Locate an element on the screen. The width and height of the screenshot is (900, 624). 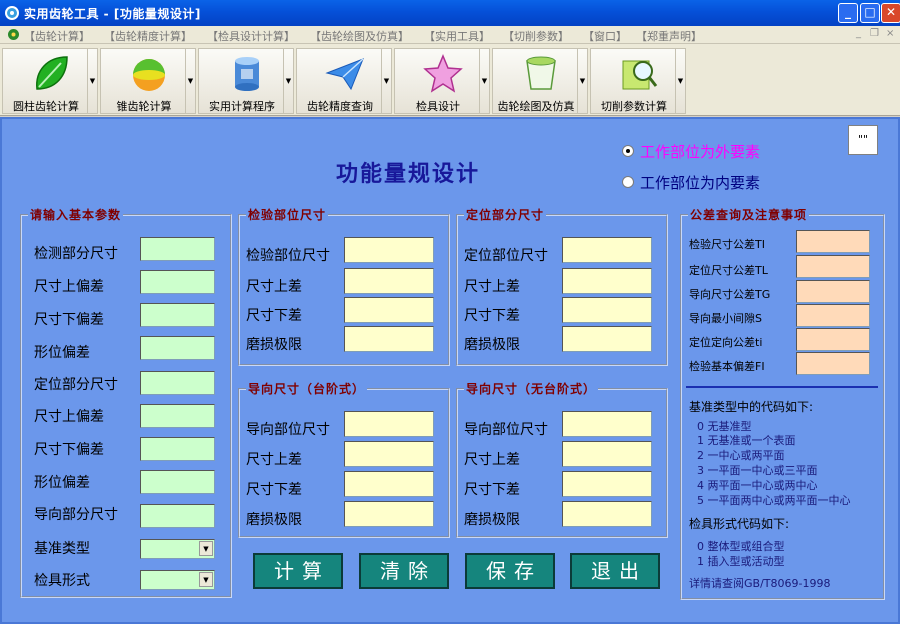
menu-window: 【窗口】 is located at coordinates (605, 36).